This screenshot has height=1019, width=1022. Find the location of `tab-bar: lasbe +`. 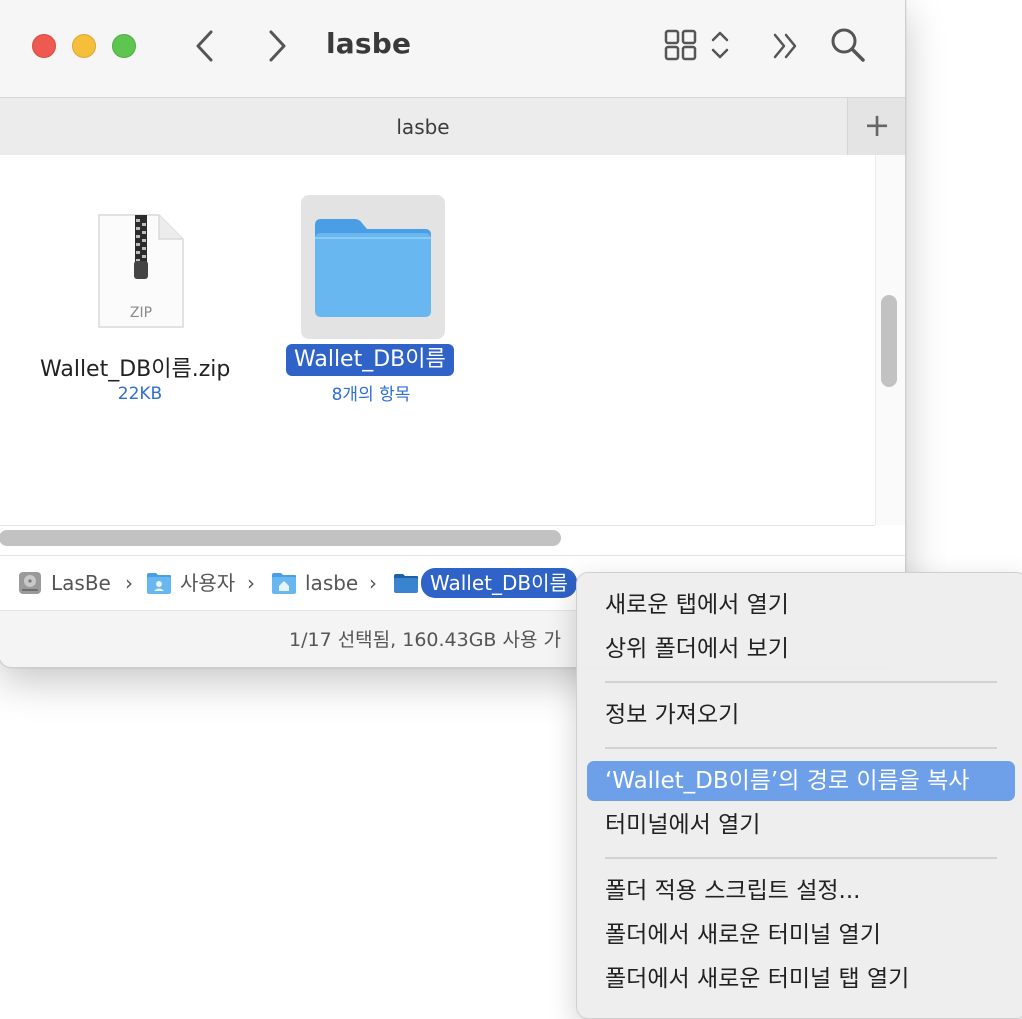

tab-bar: lasbe + is located at coordinates (452, 126).